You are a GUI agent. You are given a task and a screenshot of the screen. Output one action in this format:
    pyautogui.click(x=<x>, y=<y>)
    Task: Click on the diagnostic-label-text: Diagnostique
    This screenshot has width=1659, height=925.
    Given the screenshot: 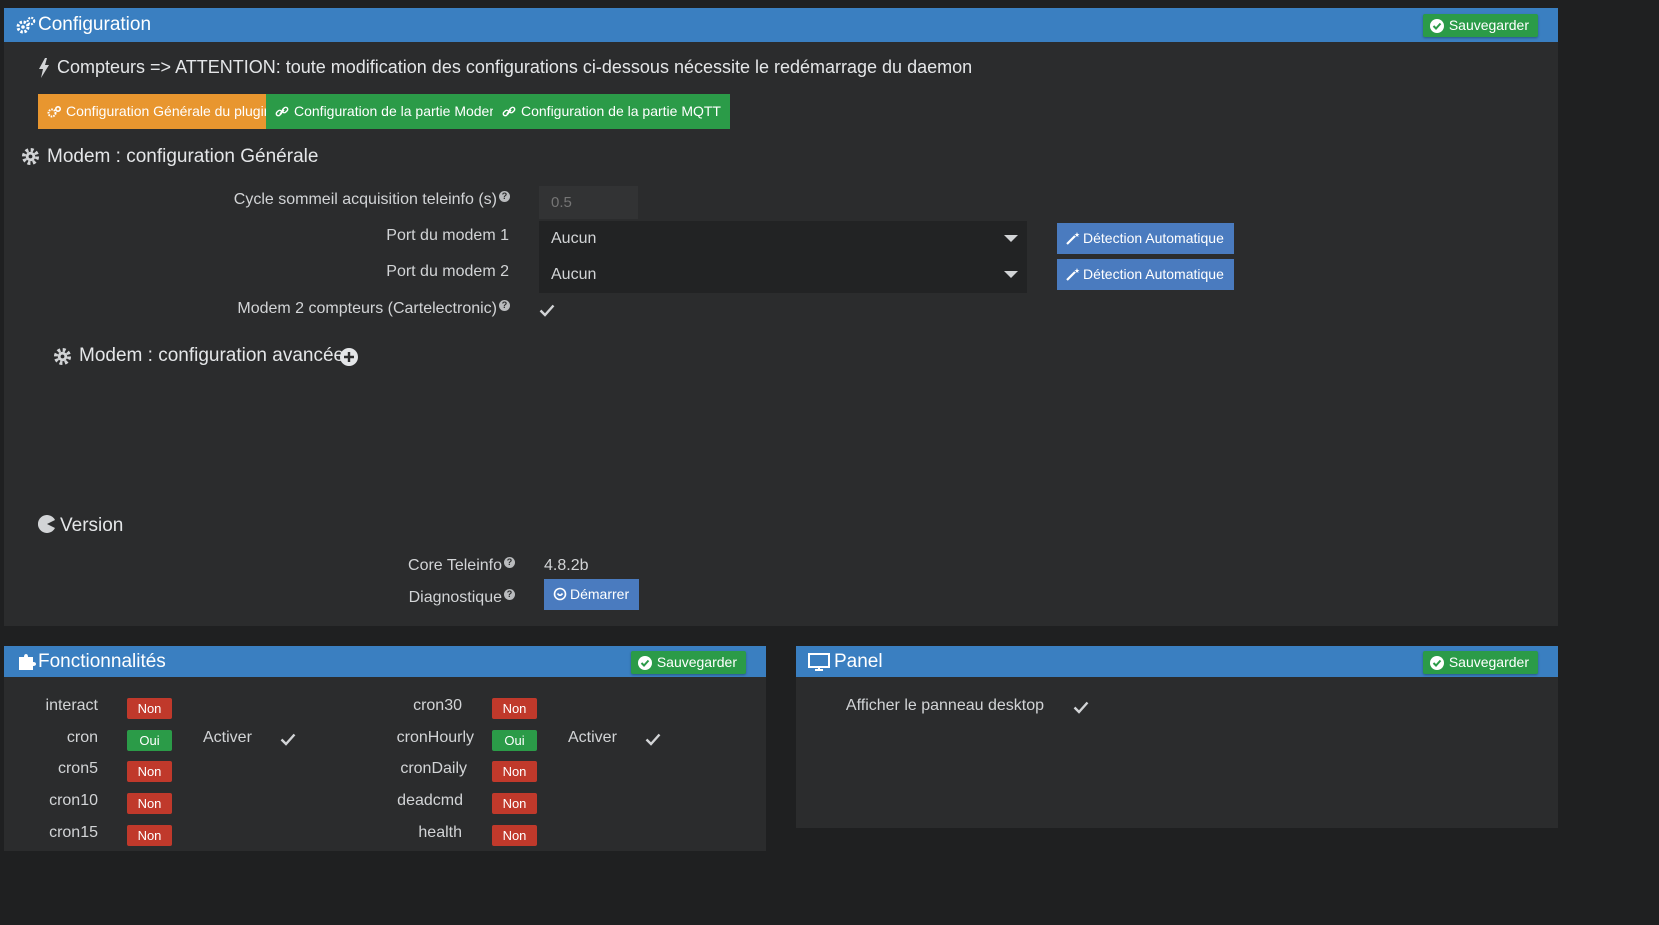 What is the action you would take?
    pyautogui.click(x=455, y=597)
    